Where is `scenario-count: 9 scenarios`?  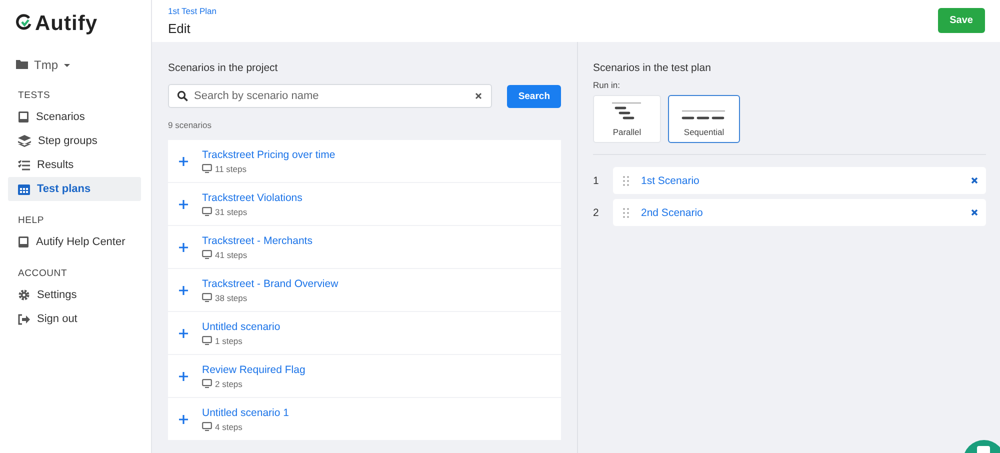 scenario-count: 9 scenarios is located at coordinates (190, 125).